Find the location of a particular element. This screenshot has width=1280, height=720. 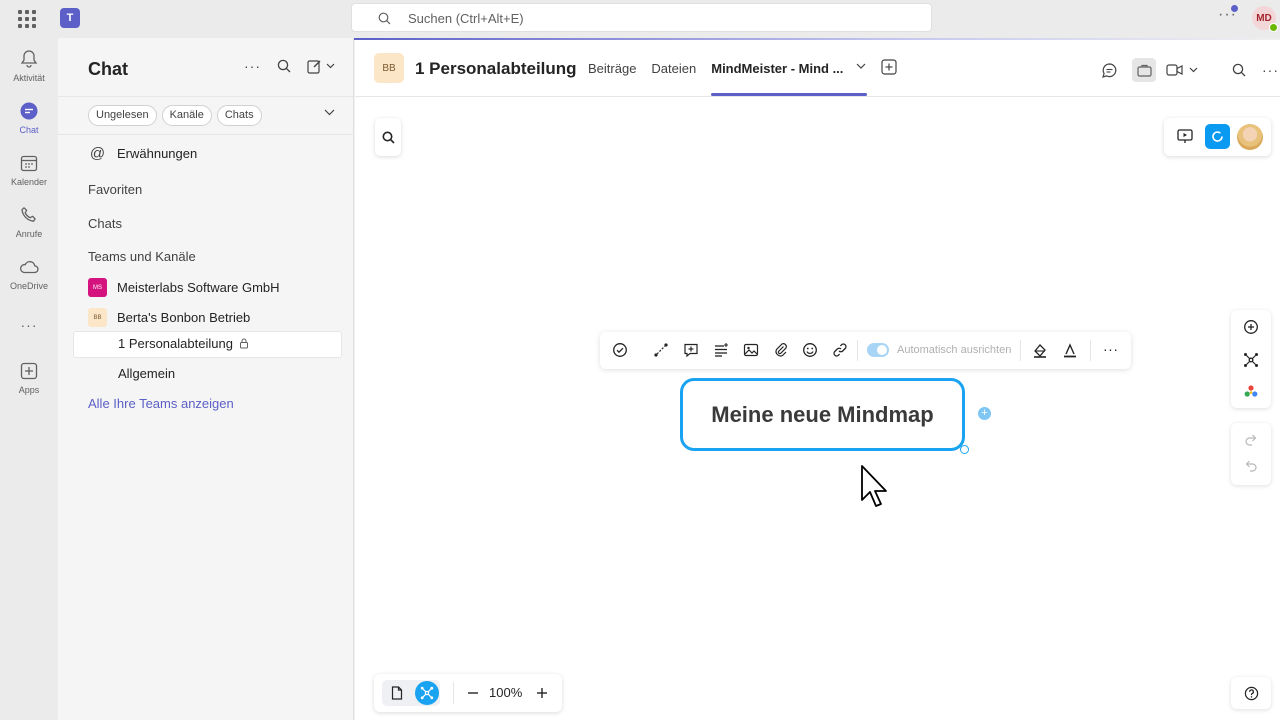

channel-avatar: BB is located at coordinates (389, 68).